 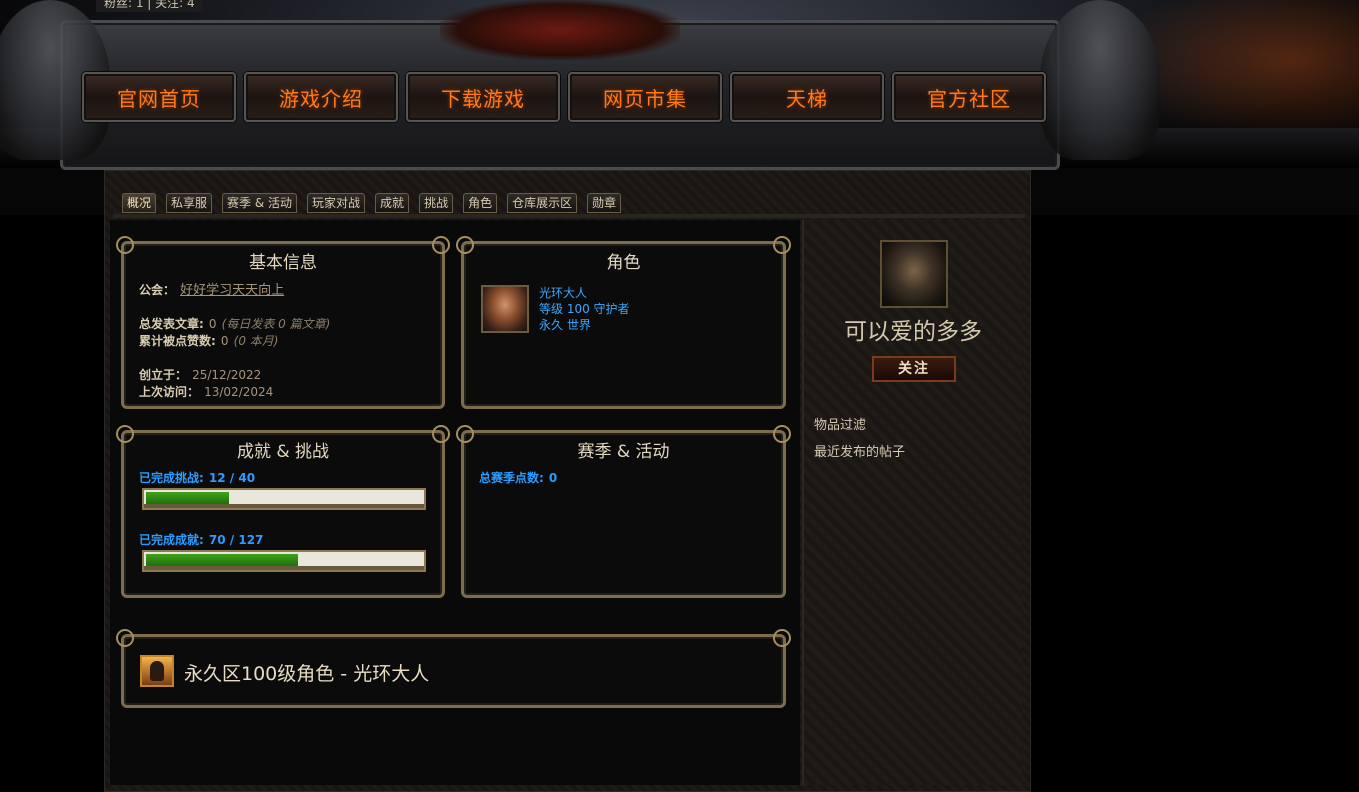 I want to click on posts-label: 总发表文章:, so click(x=171, y=324).